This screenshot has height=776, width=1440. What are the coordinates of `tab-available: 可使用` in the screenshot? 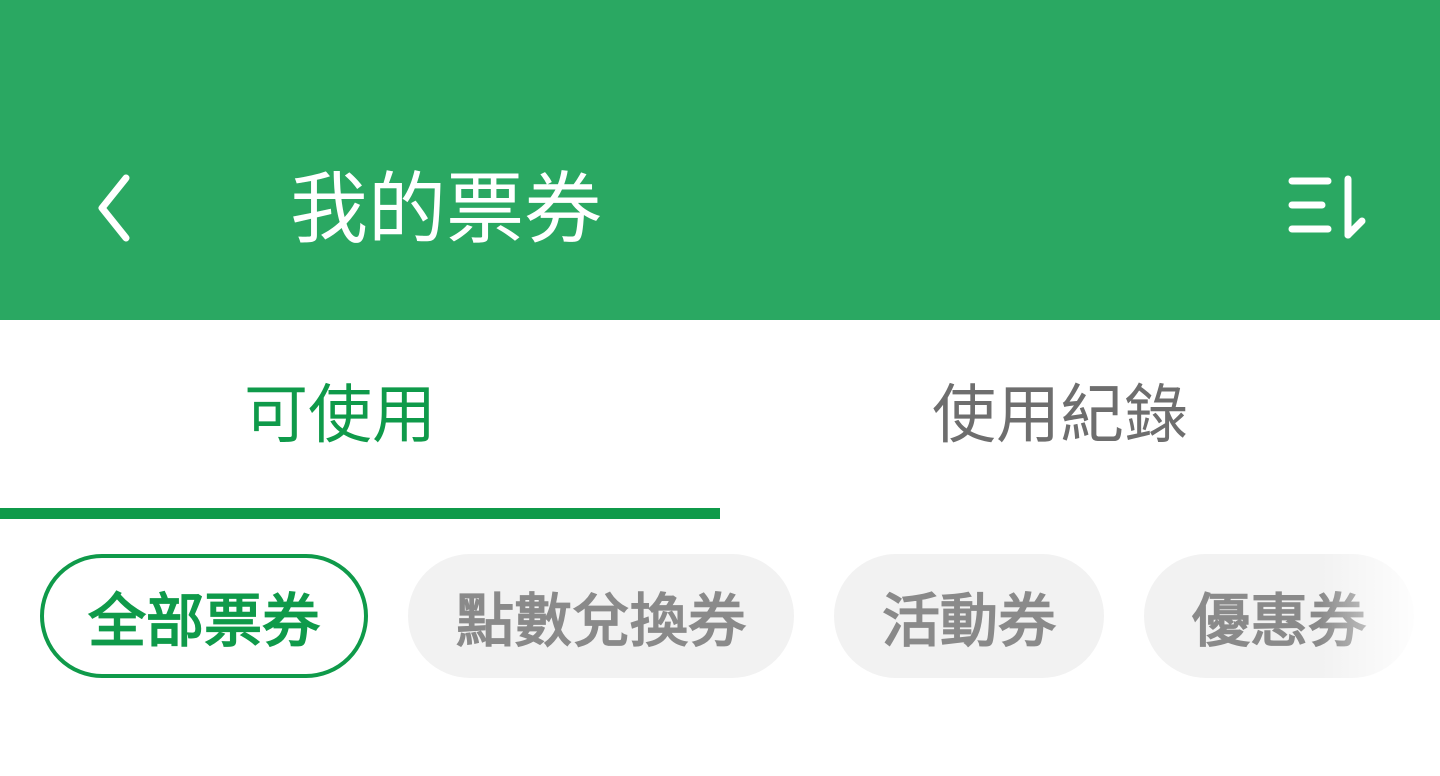 It's located at (340, 420).